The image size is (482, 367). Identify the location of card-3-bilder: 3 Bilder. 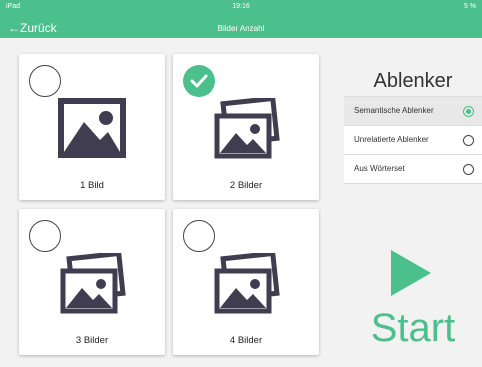
(92, 282).